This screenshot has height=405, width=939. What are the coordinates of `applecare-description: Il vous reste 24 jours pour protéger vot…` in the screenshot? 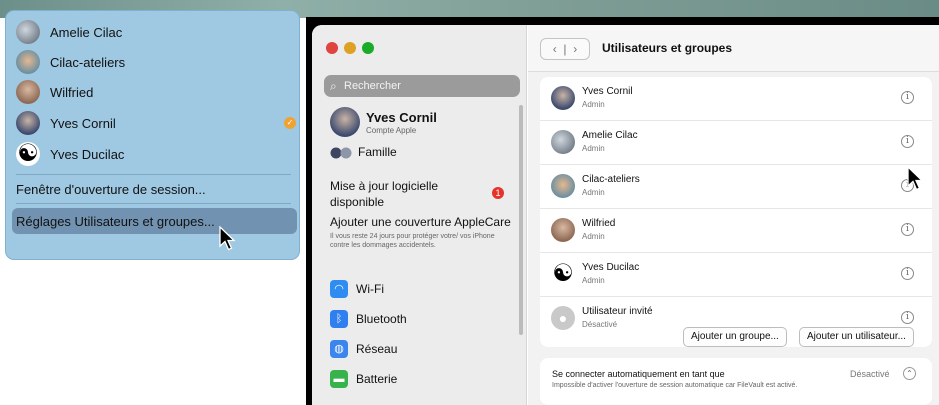 It's located at (412, 241).